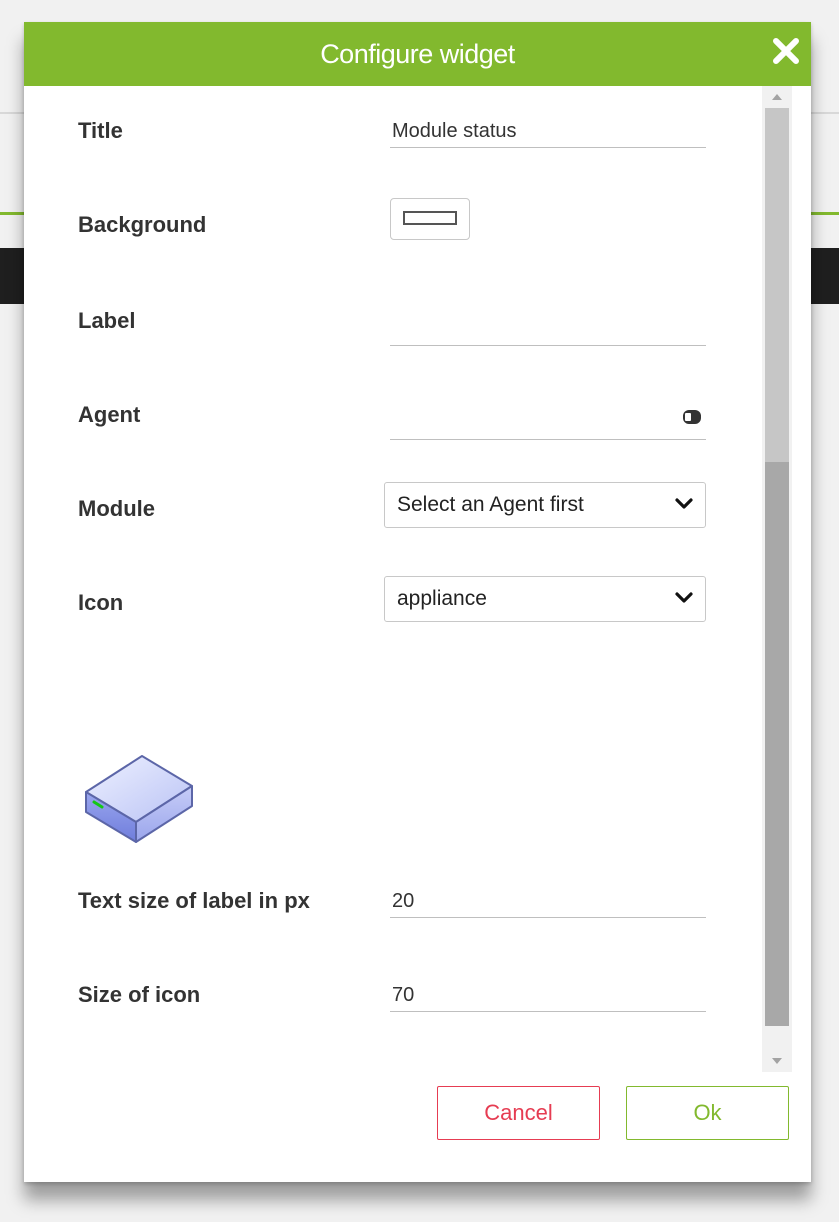  I want to click on form-row-icon: Icon appliance, so click(393, 612).